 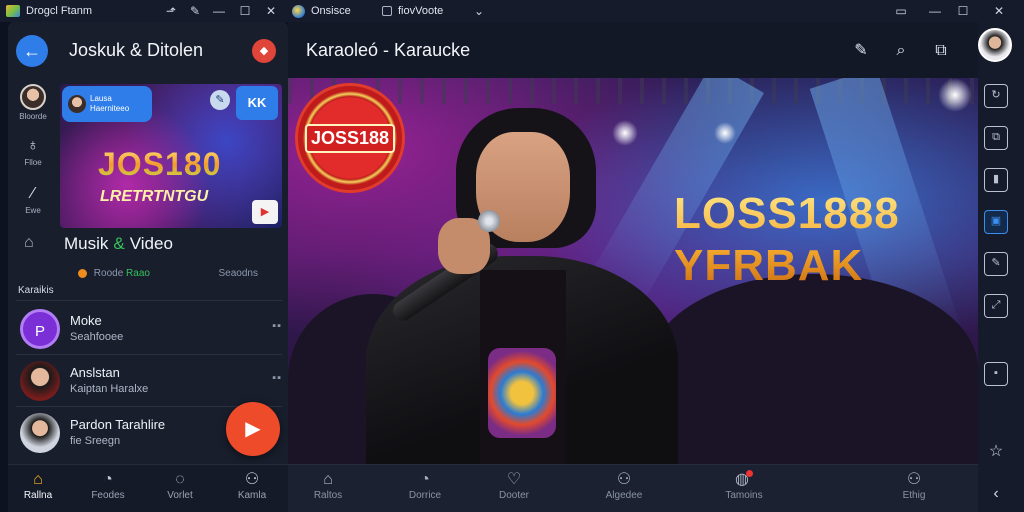 I want to click on nav-item-dooter: ♡ Dooter, so click(x=514, y=485).